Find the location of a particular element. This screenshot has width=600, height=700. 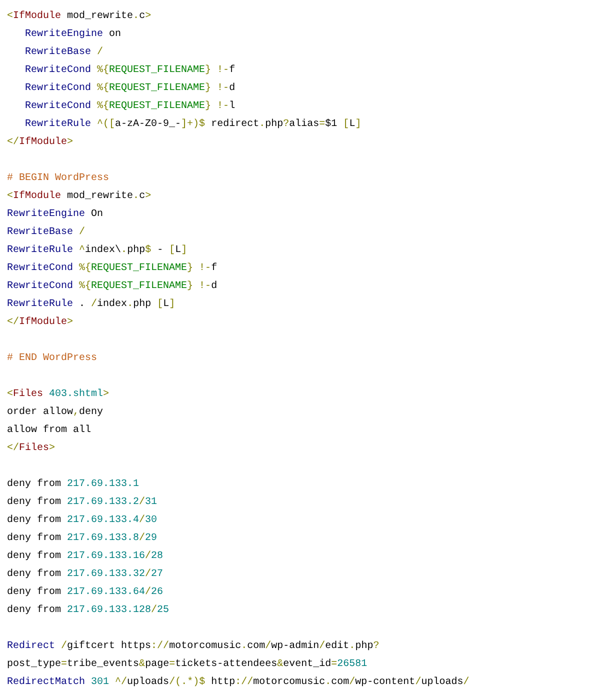

code-line: # BEGIN WordPress is located at coordinates (58, 179).